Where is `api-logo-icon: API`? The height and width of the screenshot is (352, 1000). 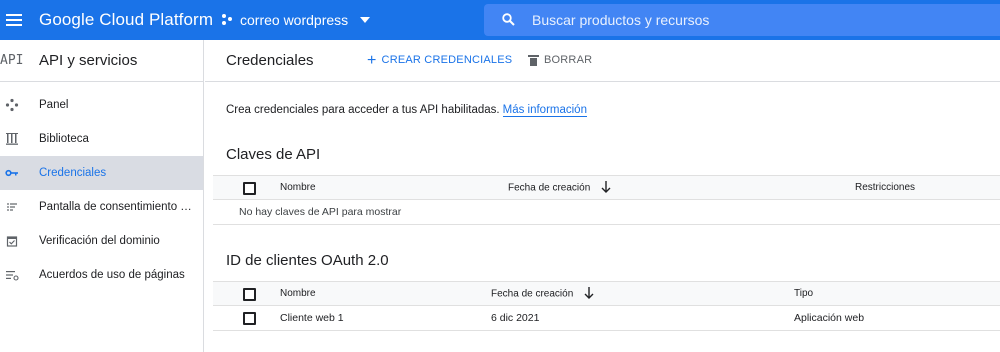
api-logo-icon: API is located at coordinates (12, 60).